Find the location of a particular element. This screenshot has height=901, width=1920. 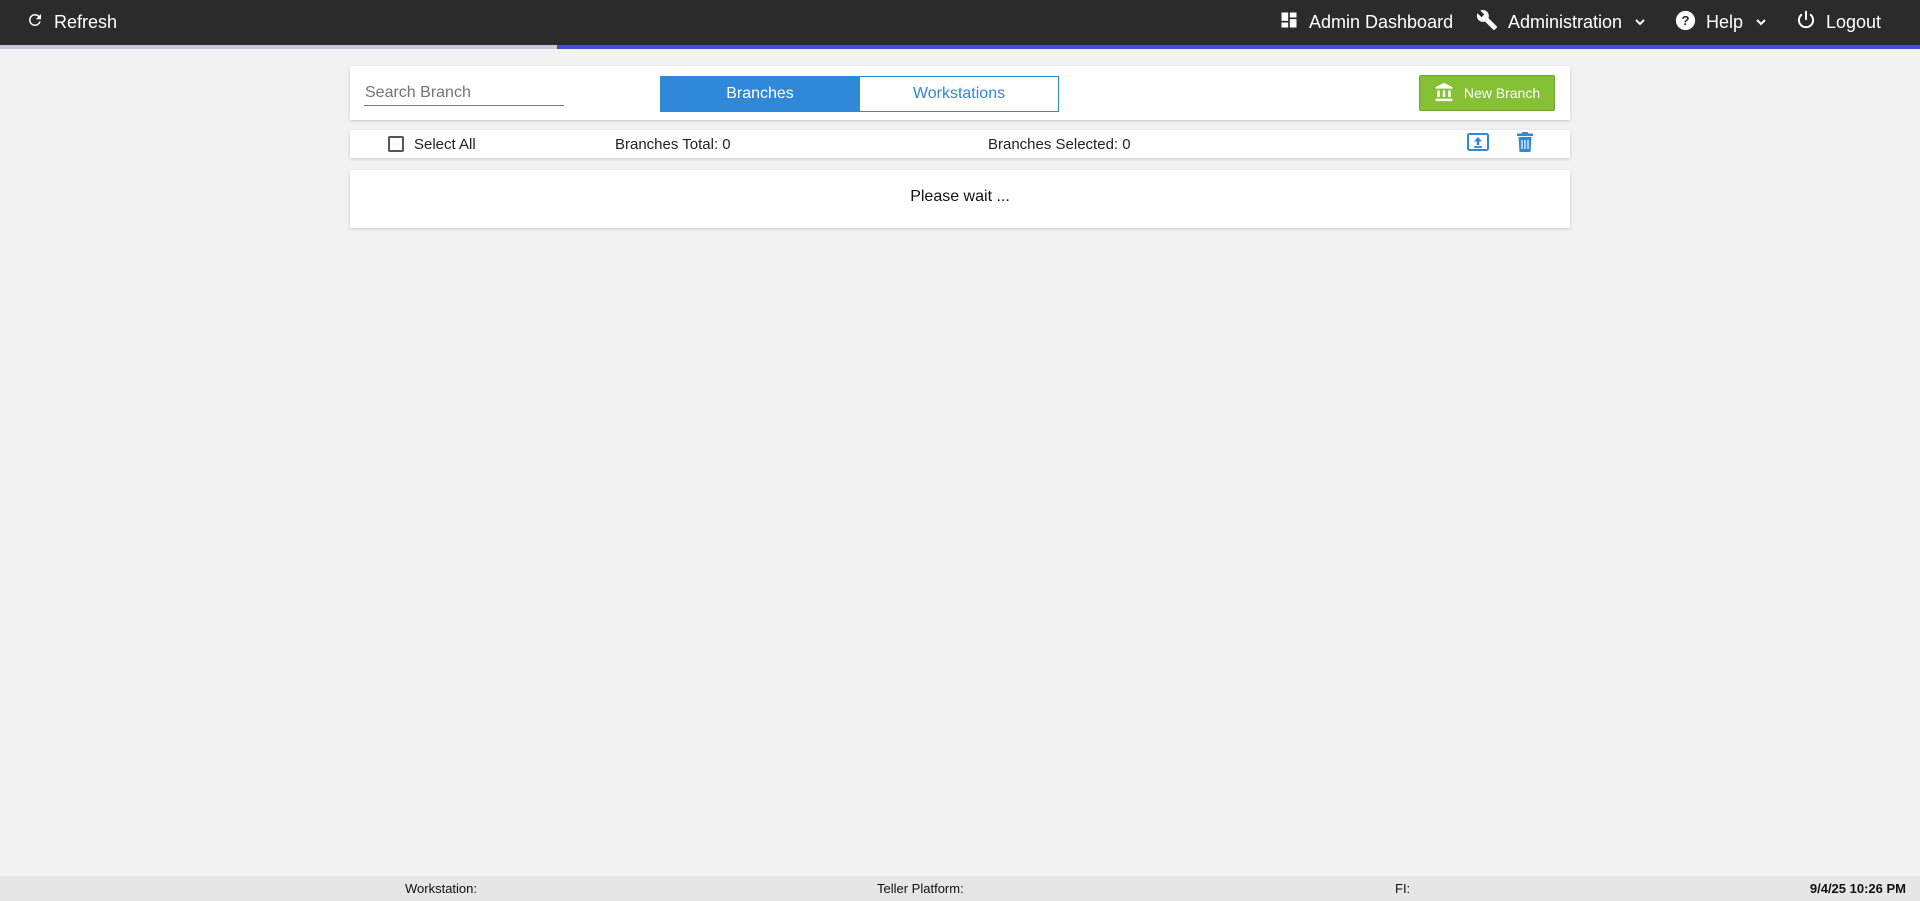

tab-workstations-label: Workstations is located at coordinates (959, 93).